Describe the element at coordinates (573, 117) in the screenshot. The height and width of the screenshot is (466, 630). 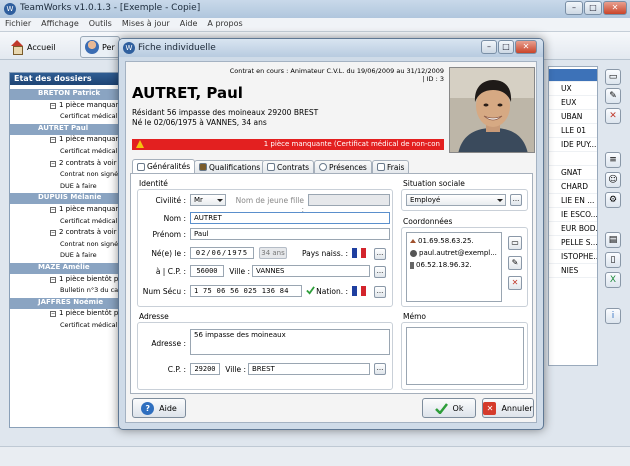
I see `person-list-row: UBAN` at that location.